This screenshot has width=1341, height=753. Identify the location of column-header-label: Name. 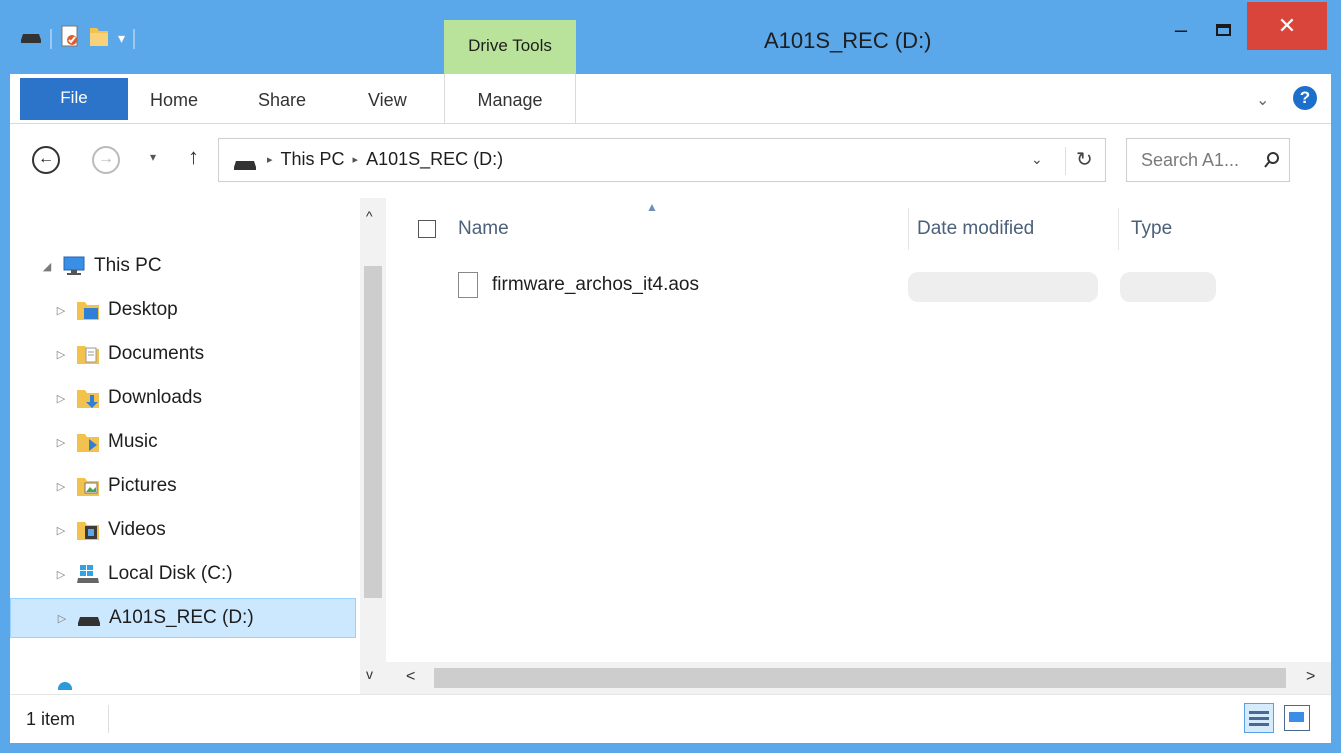
(483, 228).